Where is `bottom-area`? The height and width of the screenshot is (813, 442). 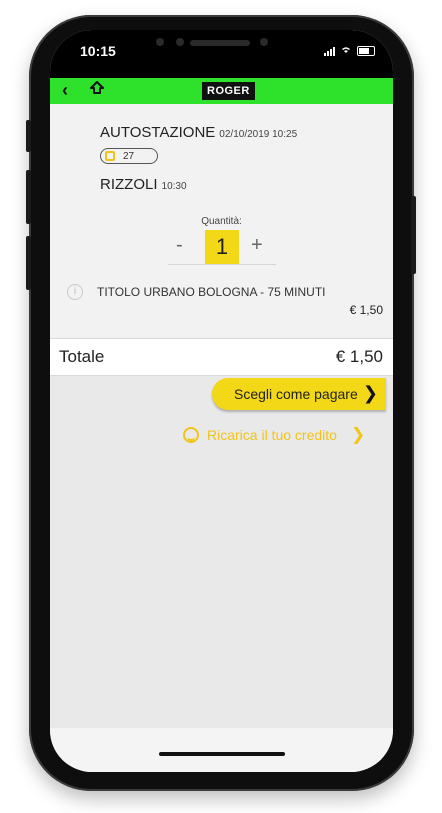 bottom-area is located at coordinates (221, 750).